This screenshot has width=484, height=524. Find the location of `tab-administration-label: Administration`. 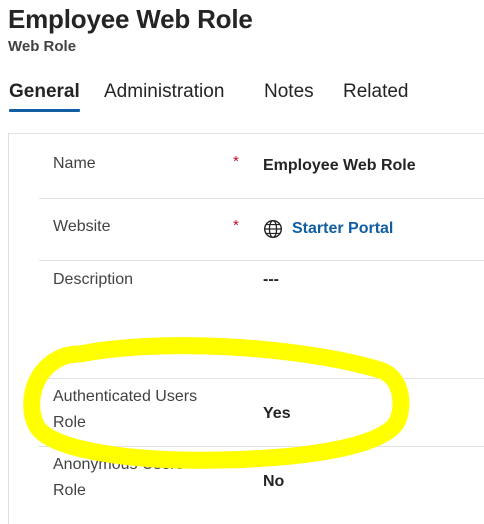

tab-administration-label: Administration is located at coordinates (164, 91).